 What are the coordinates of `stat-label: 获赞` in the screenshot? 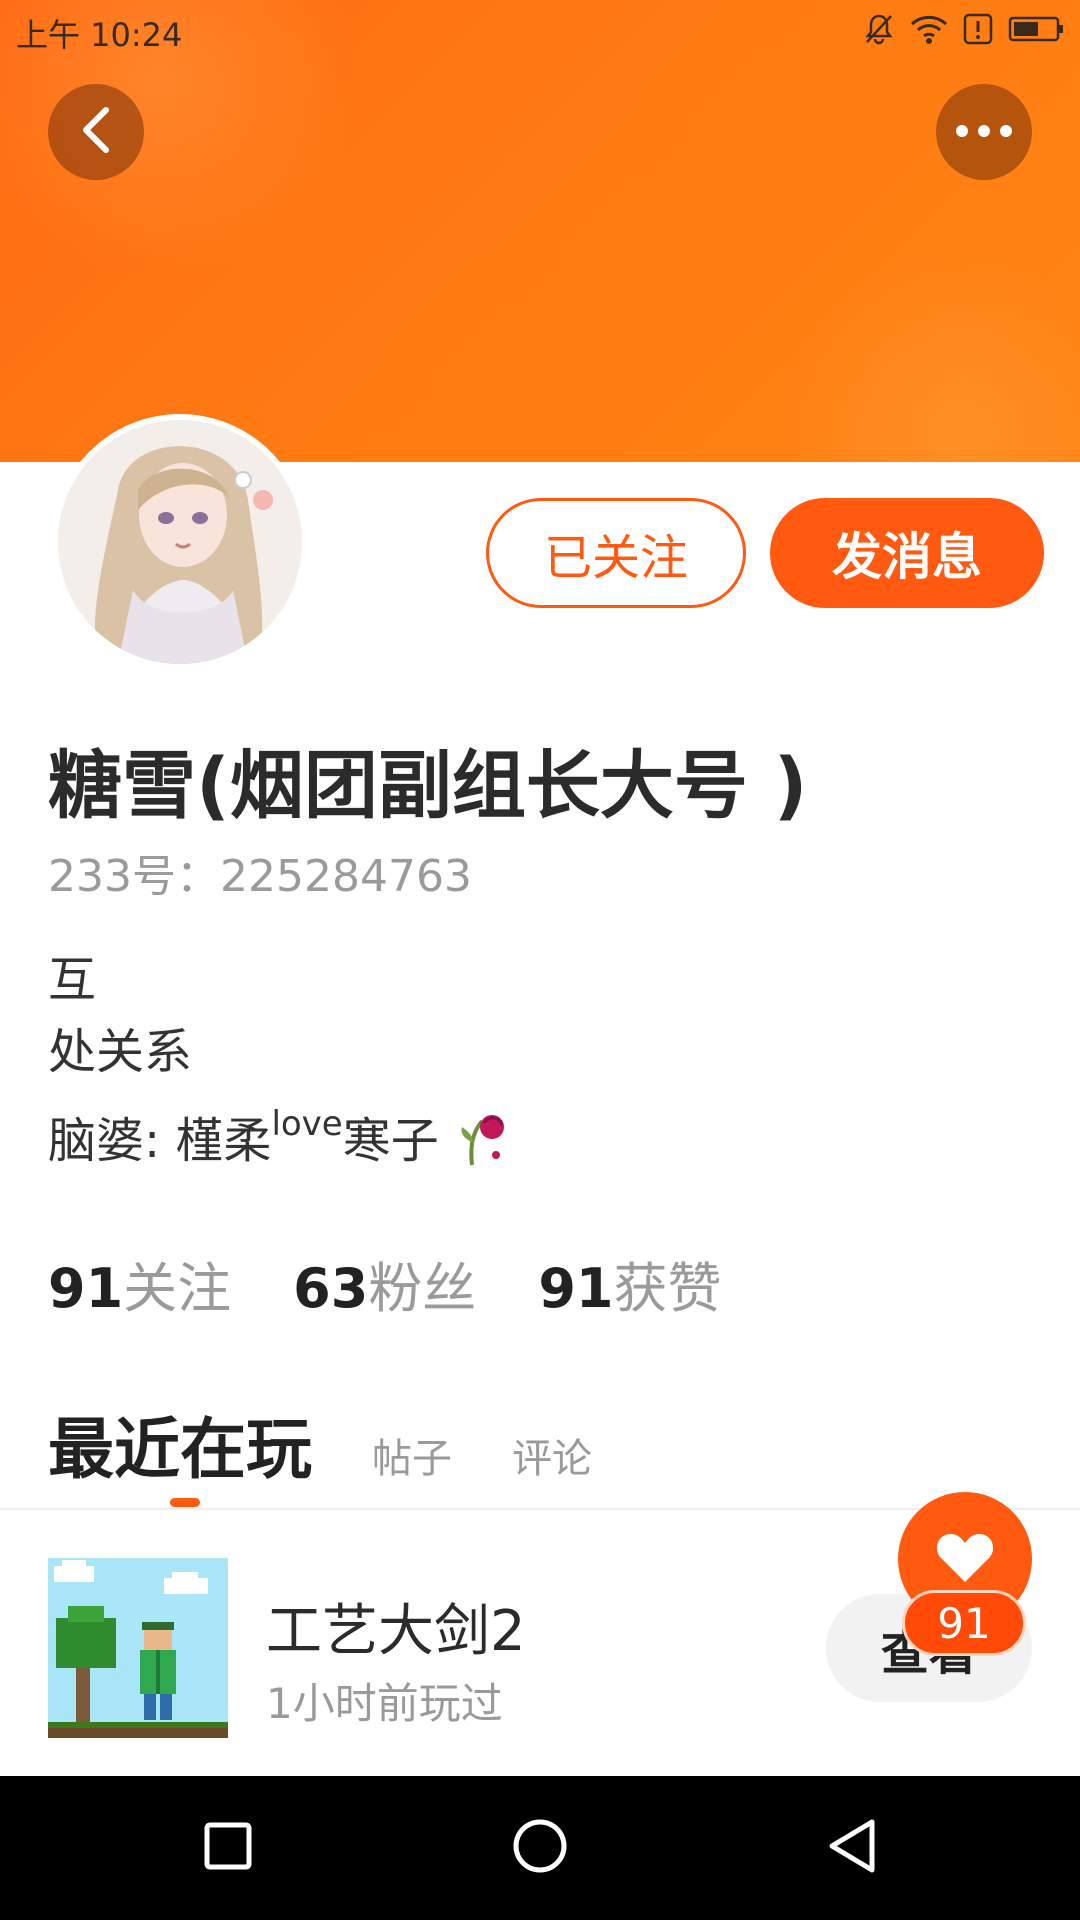 It's located at (667, 1288).